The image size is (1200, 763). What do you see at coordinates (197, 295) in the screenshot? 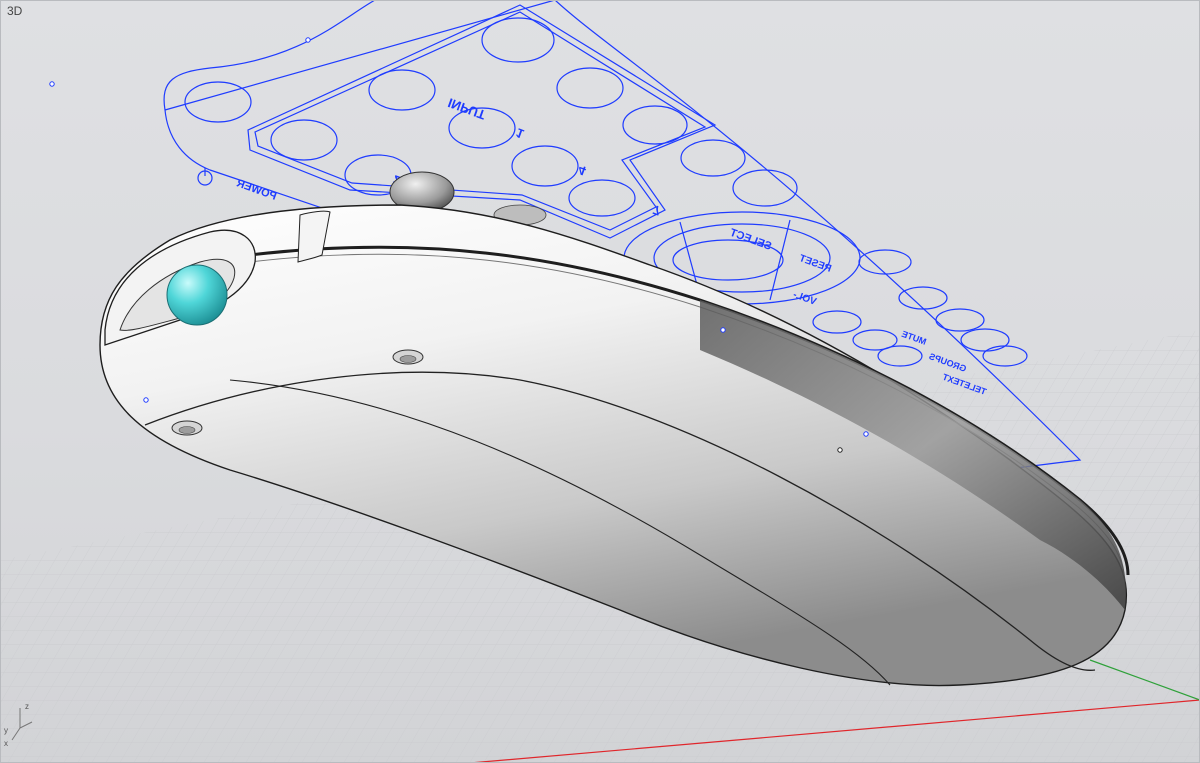
I see `trackball` at bounding box center [197, 295].